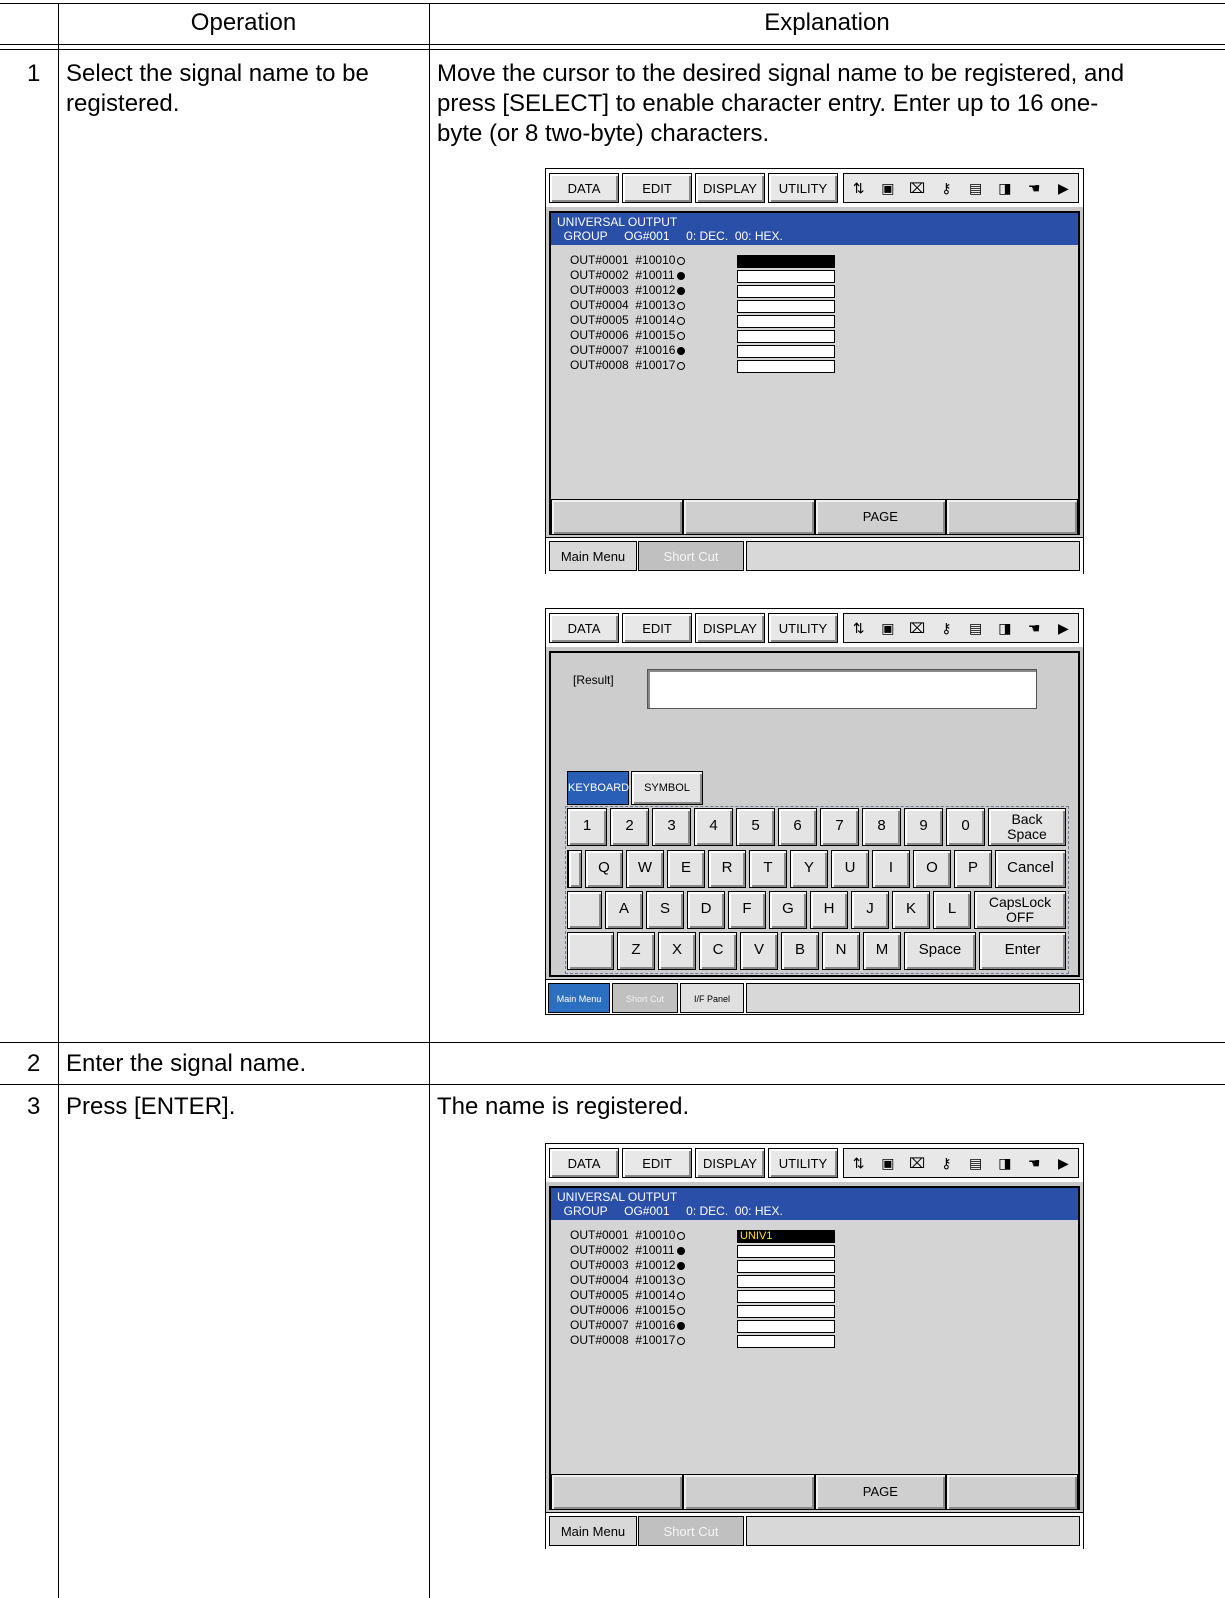 The image size is (1225, 1598). I want to click on key-z: Z, so click(636, 951).